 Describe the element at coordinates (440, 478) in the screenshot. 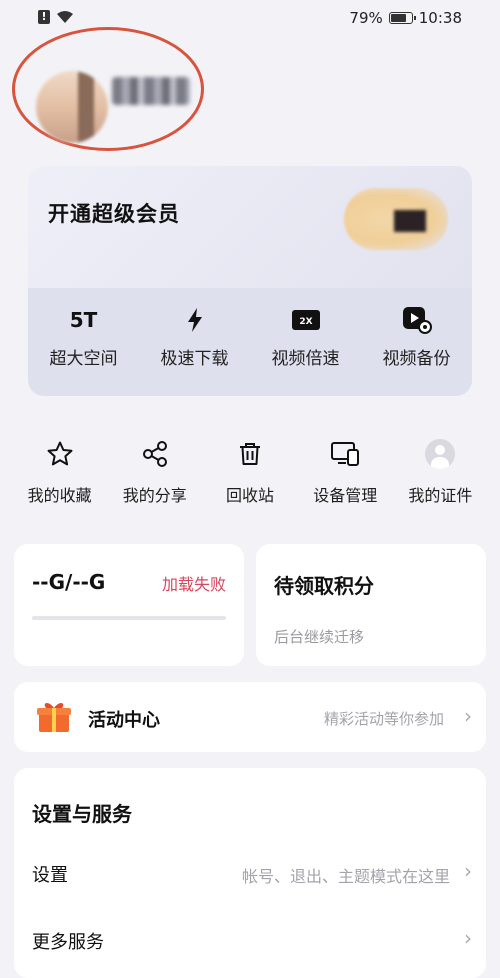

I see `quick-certificates: 我的证件` at that location.